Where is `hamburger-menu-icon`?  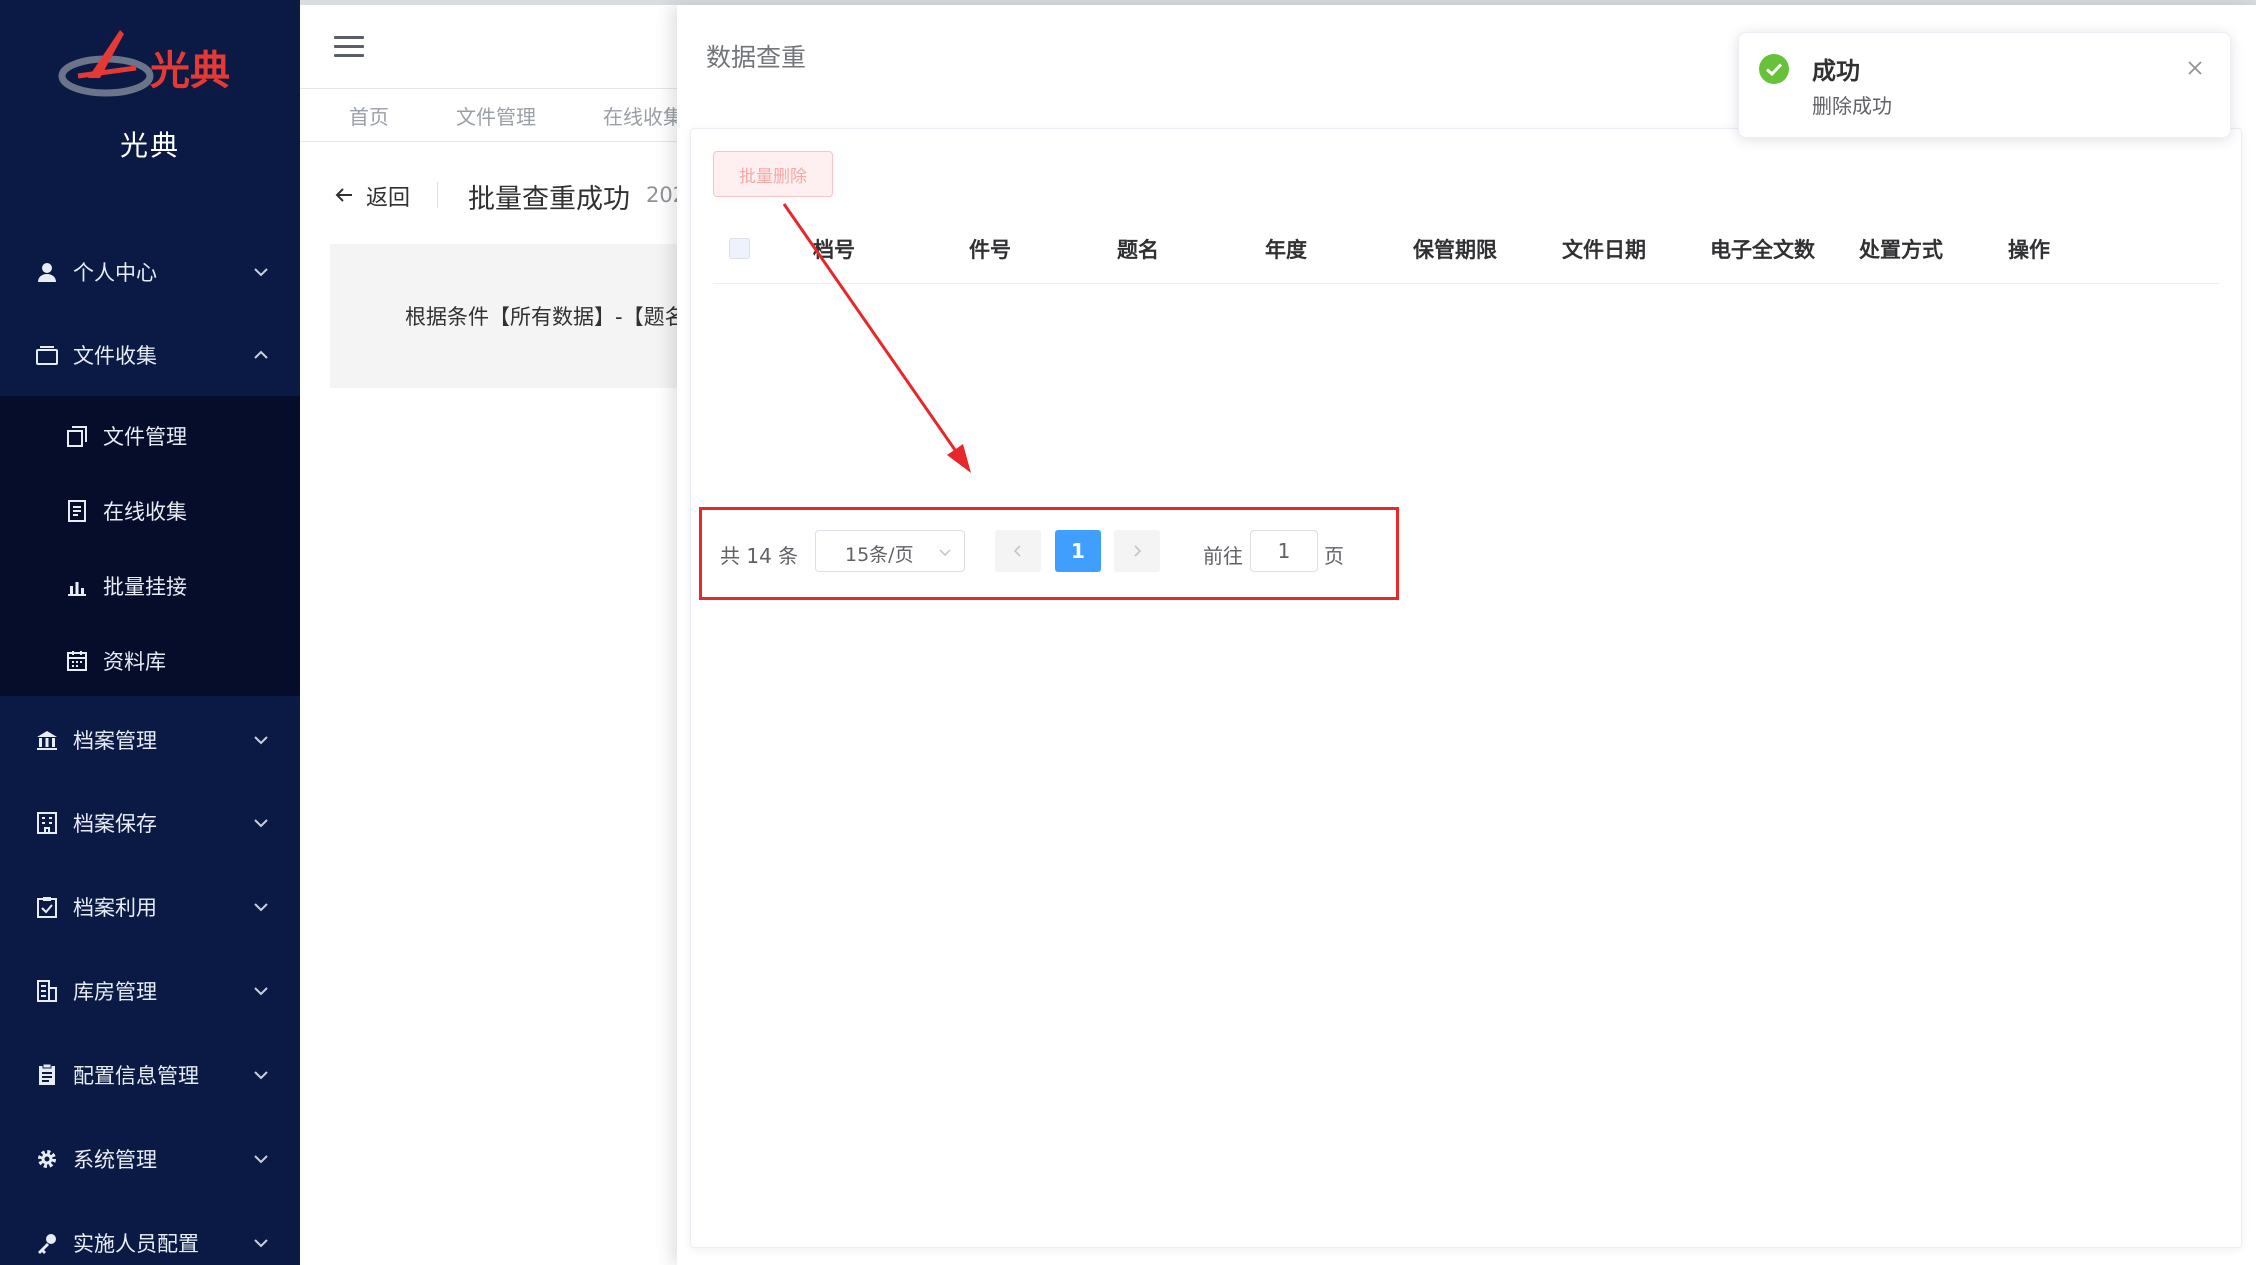 hamburger-menu-icon is located at coordinates (349, 47).